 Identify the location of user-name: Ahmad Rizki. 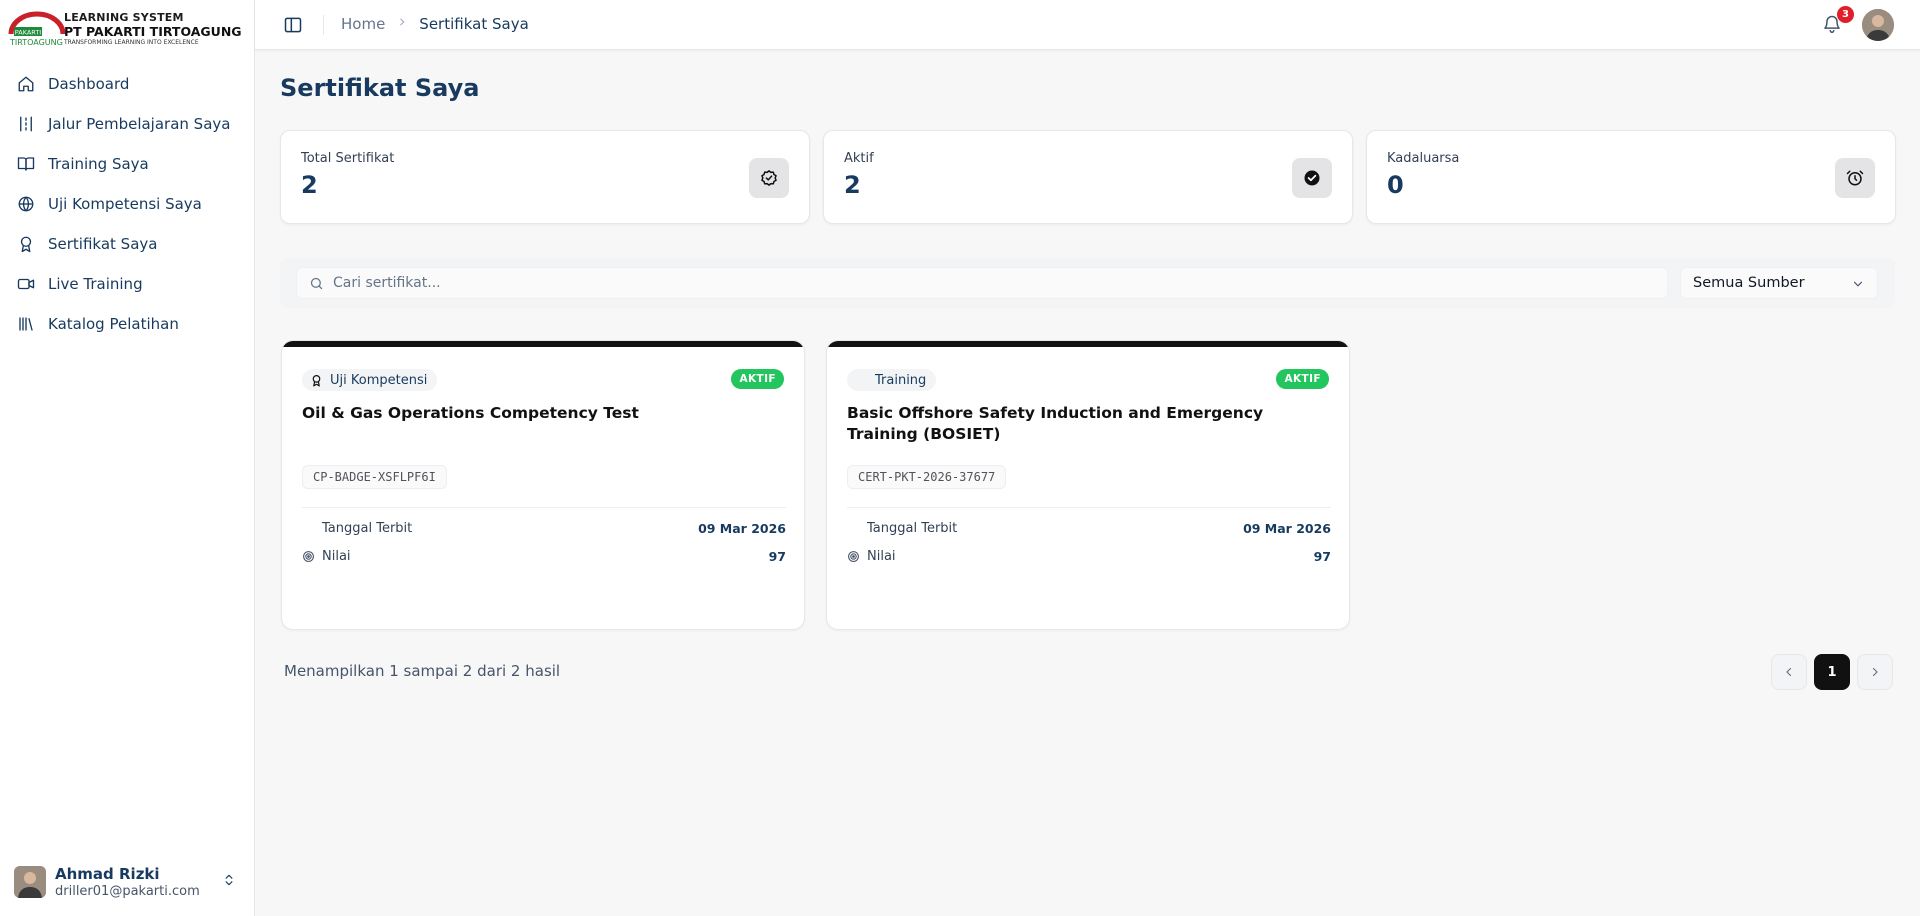
(107, 874).